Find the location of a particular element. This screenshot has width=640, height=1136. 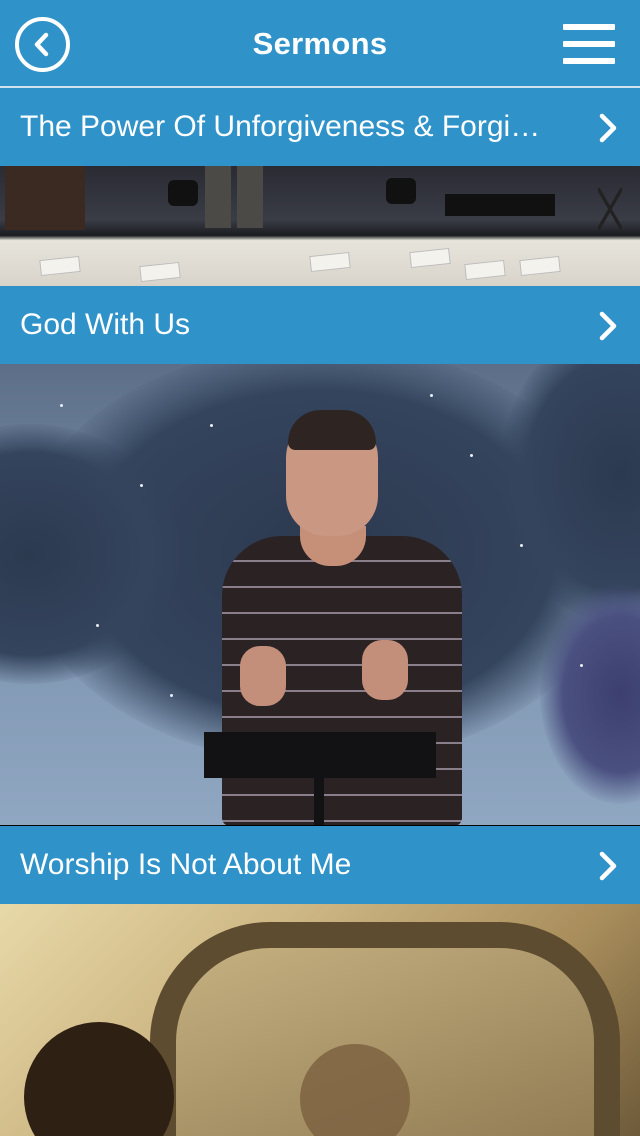

sermon-title: God With Us is located at coordinates (105, 324).